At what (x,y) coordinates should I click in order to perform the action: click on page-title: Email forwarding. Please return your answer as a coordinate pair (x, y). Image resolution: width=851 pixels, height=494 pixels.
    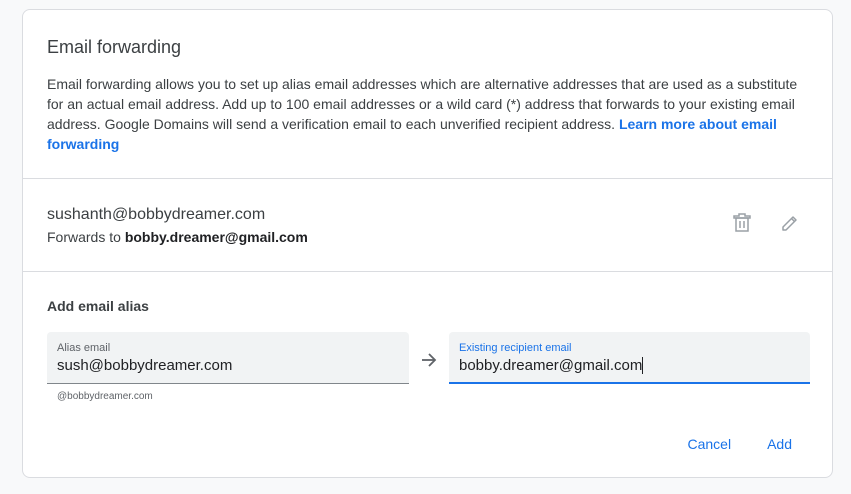
    Looking at the image, I should click on (114, 47).